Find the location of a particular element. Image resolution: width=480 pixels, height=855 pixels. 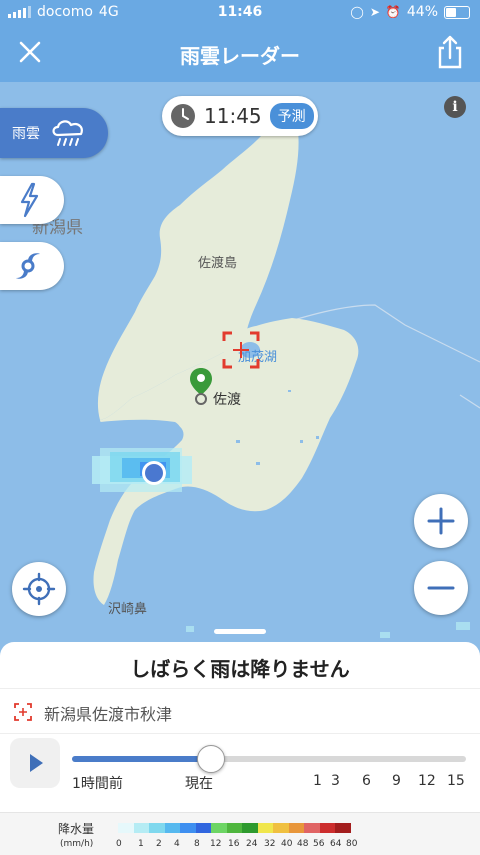

legend-color-scale is located at coordinates (234, 828).